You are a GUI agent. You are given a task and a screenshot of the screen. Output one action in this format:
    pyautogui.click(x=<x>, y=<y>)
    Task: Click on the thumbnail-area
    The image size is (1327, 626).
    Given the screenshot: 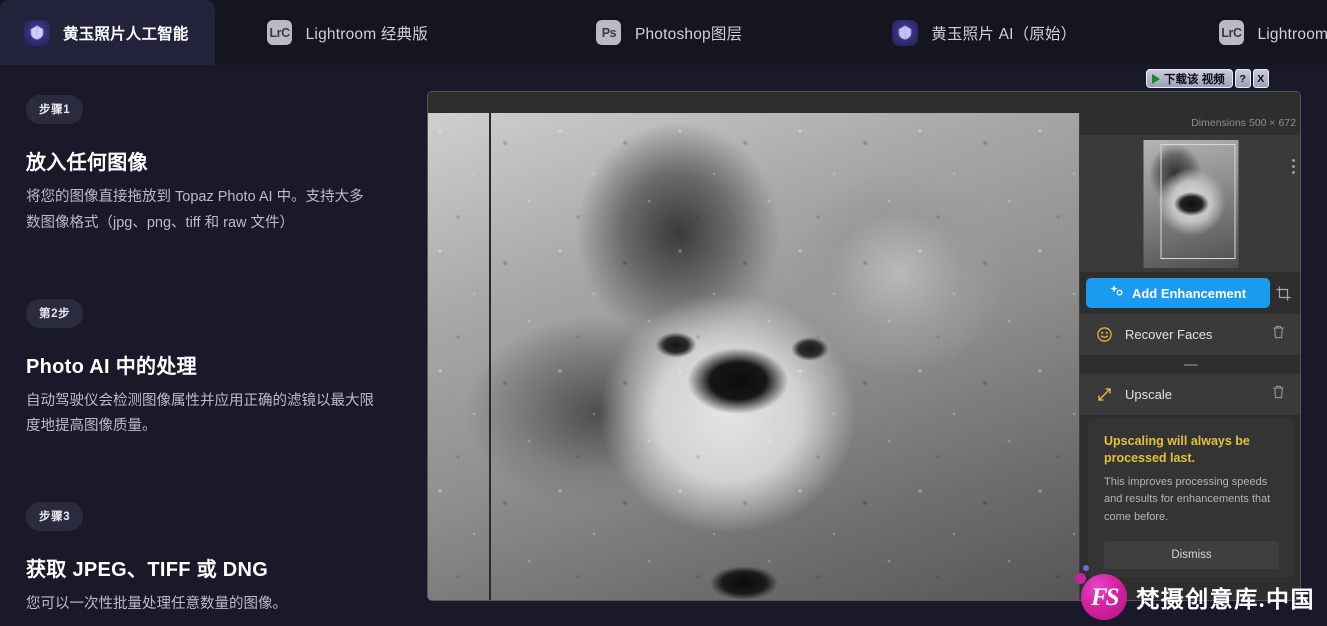 What is the action you would take?
    pyautogui.click(x=1190, y=203)
    